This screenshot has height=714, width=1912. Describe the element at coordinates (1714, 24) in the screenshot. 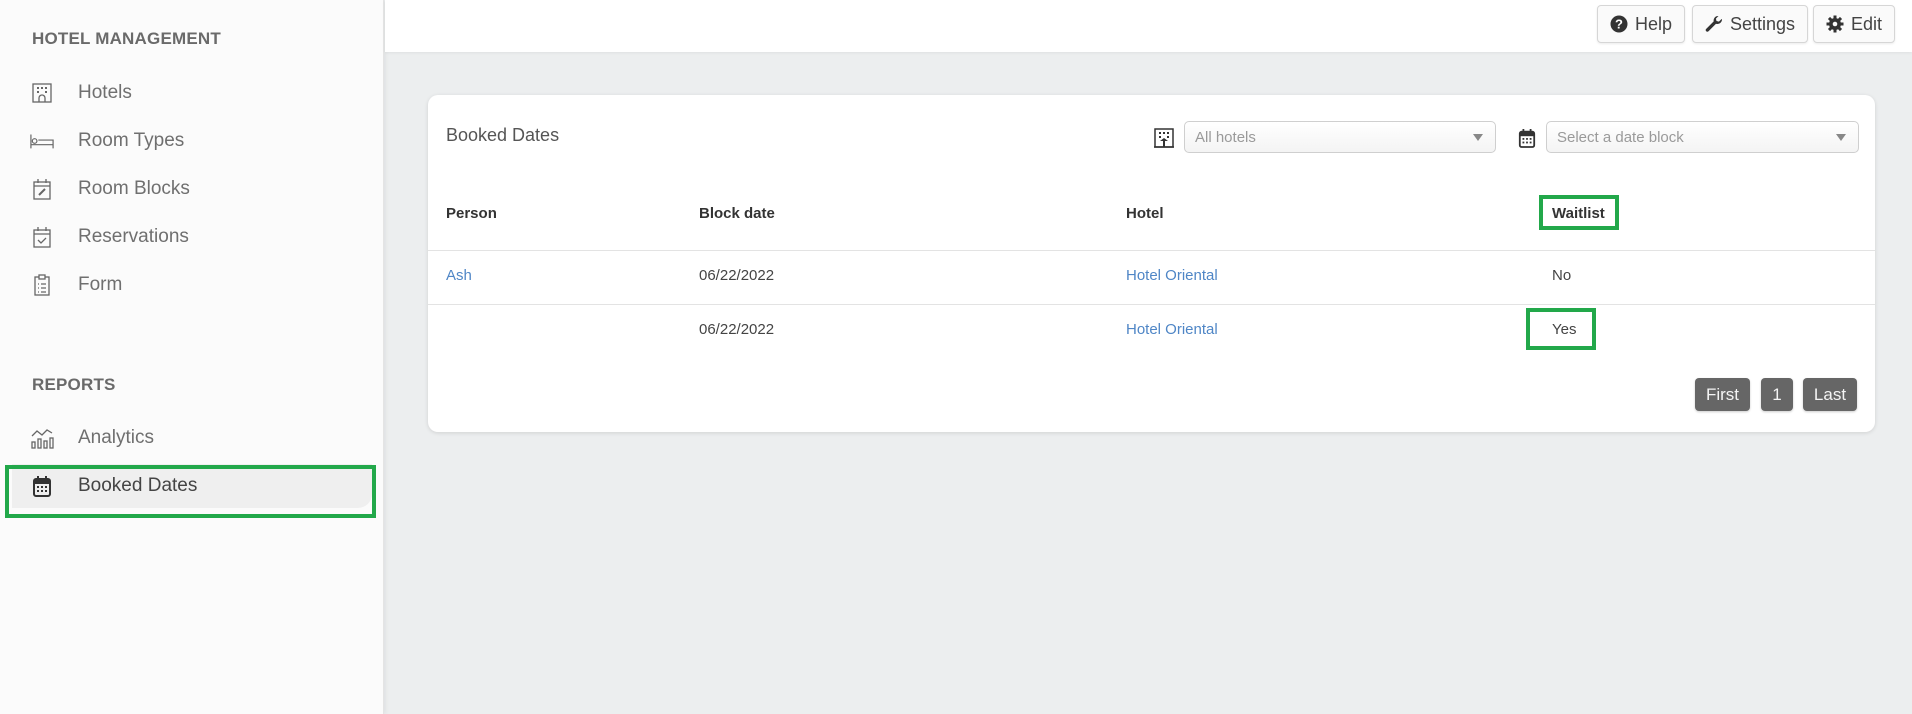

I see `wrench-icon` at that location.